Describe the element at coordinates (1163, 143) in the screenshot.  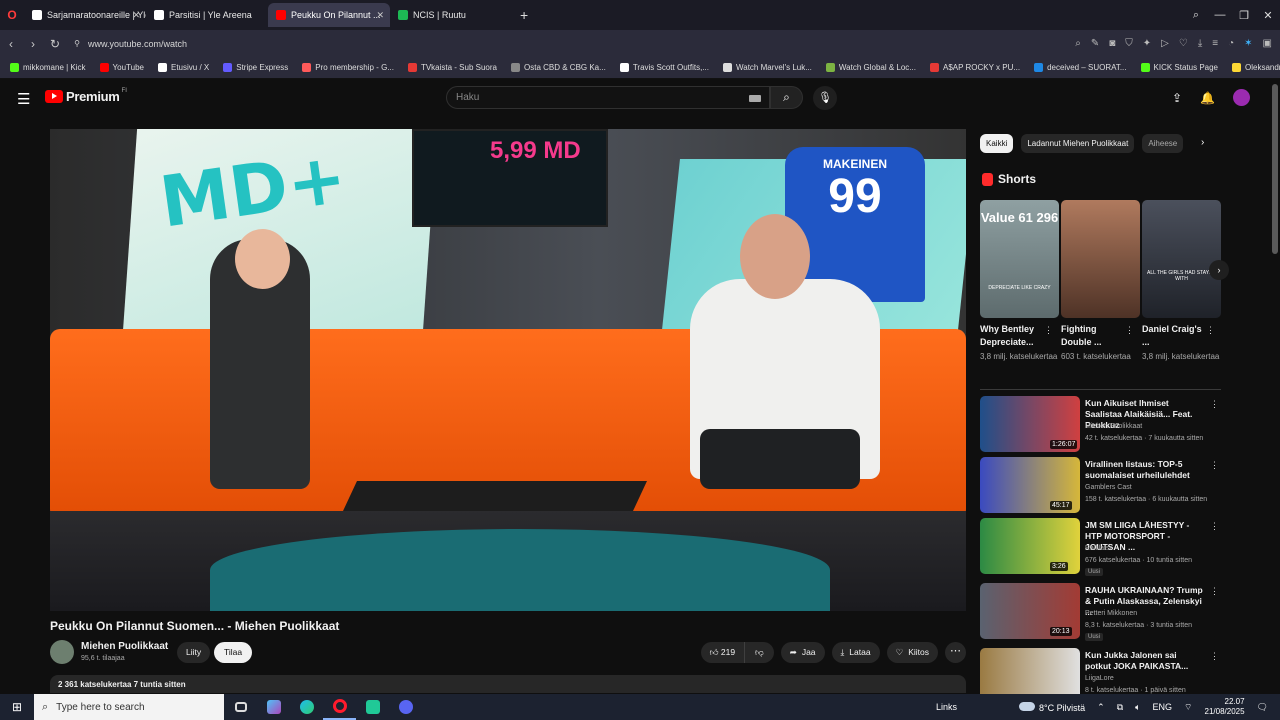
I see `chip-related: Aiheese` at that location.